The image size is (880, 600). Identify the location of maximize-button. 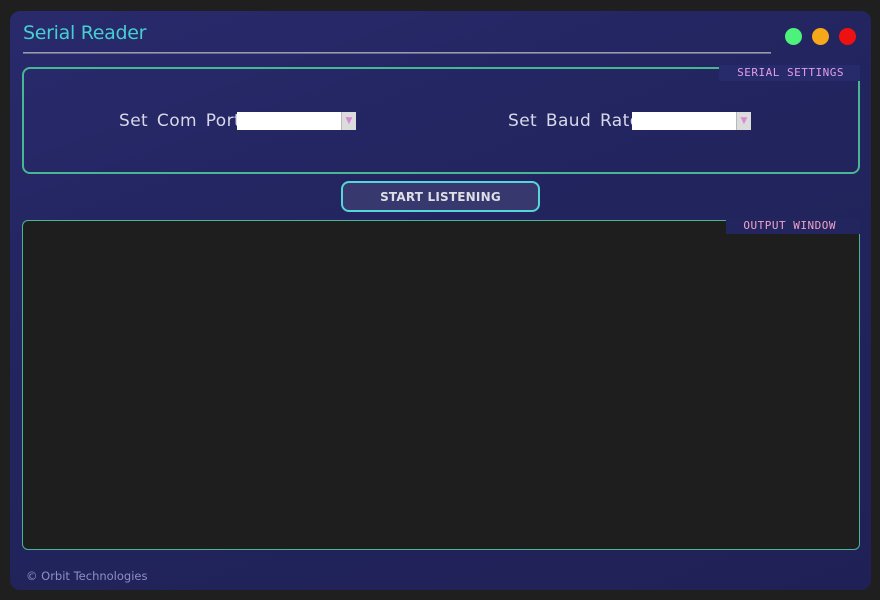
(793, 36).